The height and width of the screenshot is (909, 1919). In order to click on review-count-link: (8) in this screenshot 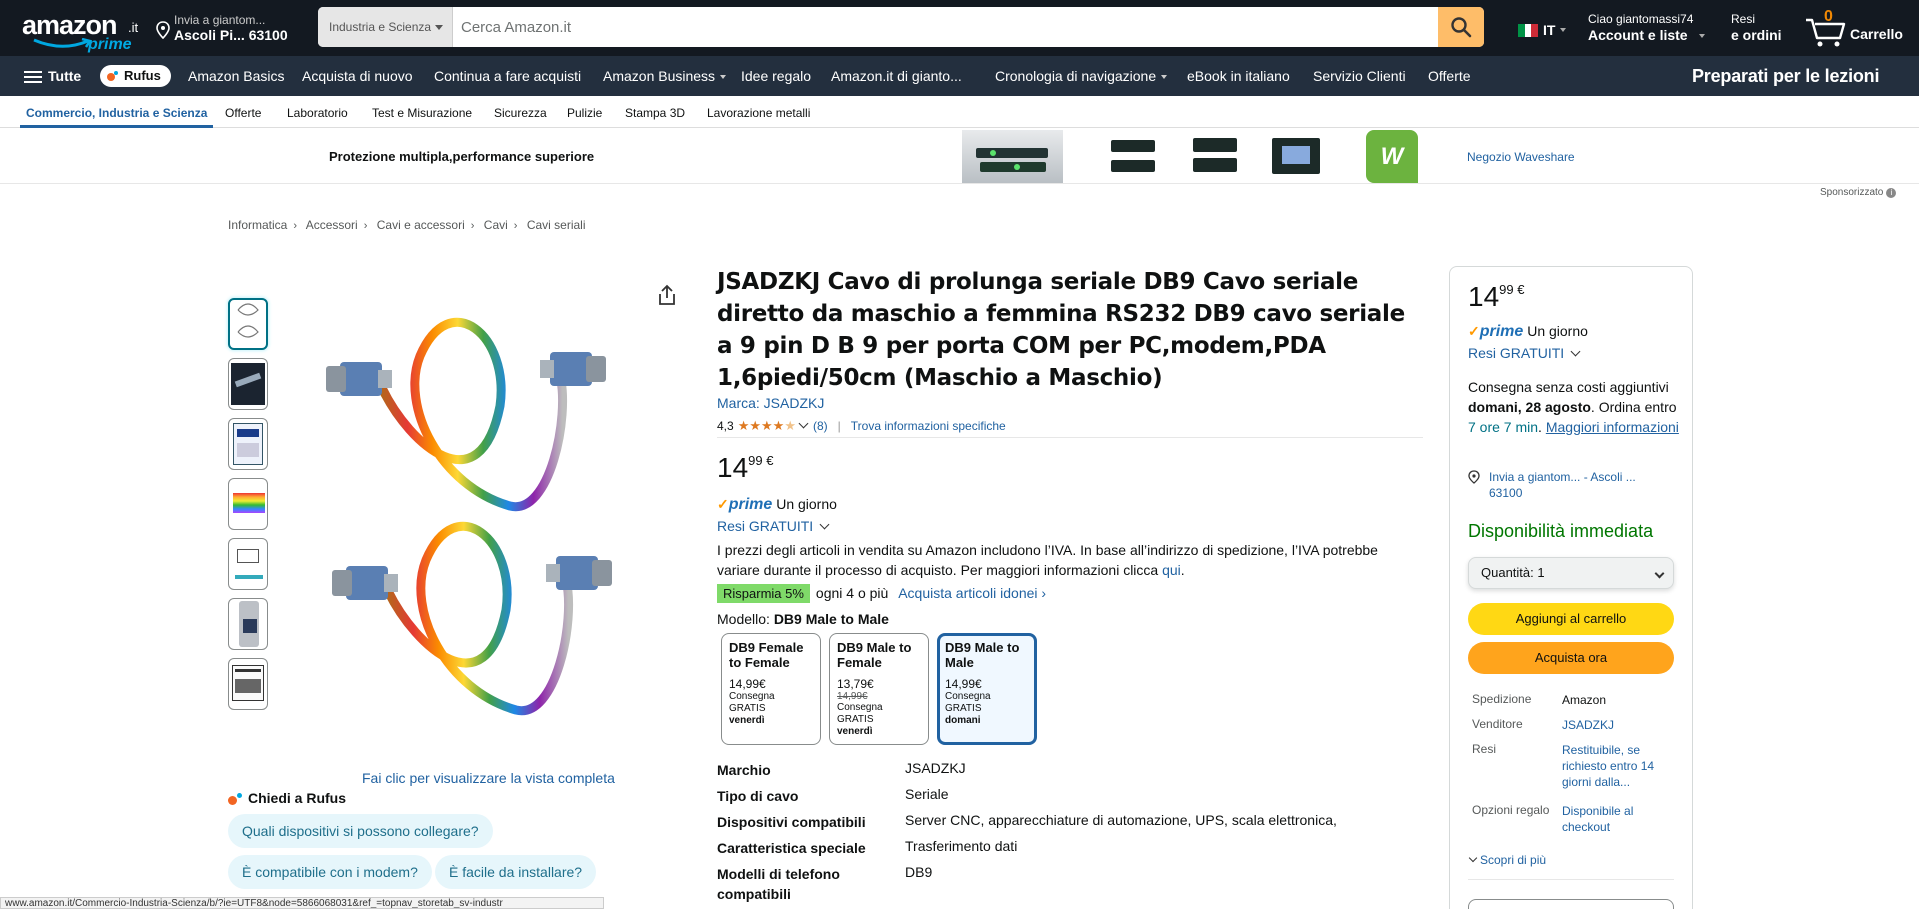, I will do `click(820, 426)`.